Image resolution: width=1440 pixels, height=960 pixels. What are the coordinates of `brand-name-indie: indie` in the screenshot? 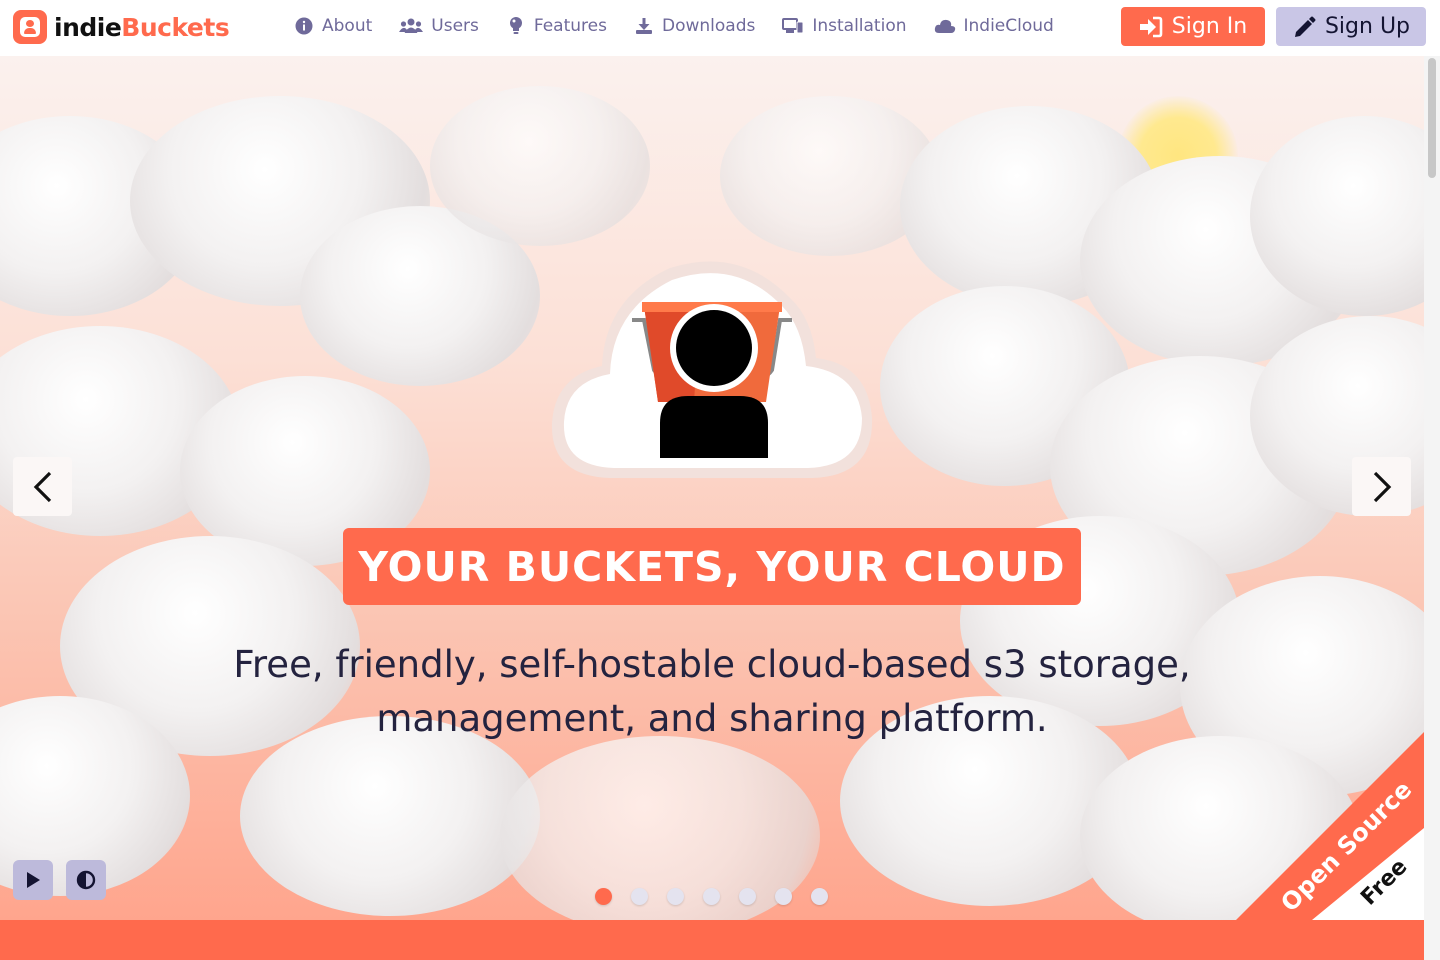 It's located at (88, 27).